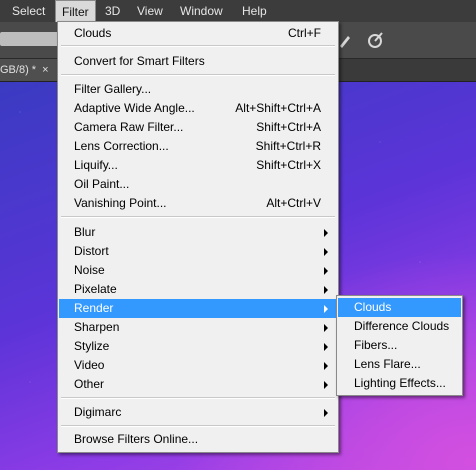  What do you see at coordinates (376, 40) in the screenshot?
I see `pressure-icon` at bounding box center [376, 40].